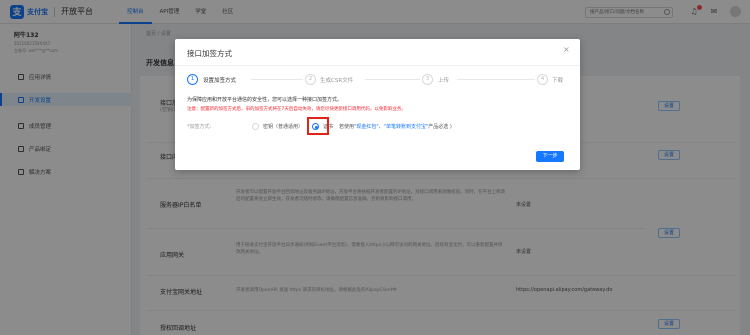 This screenshot has height=335, width=750. Describe the element at coordinates (347, 127) in the screenshot. I see `cert-note-prefix: 若使用` at that location.